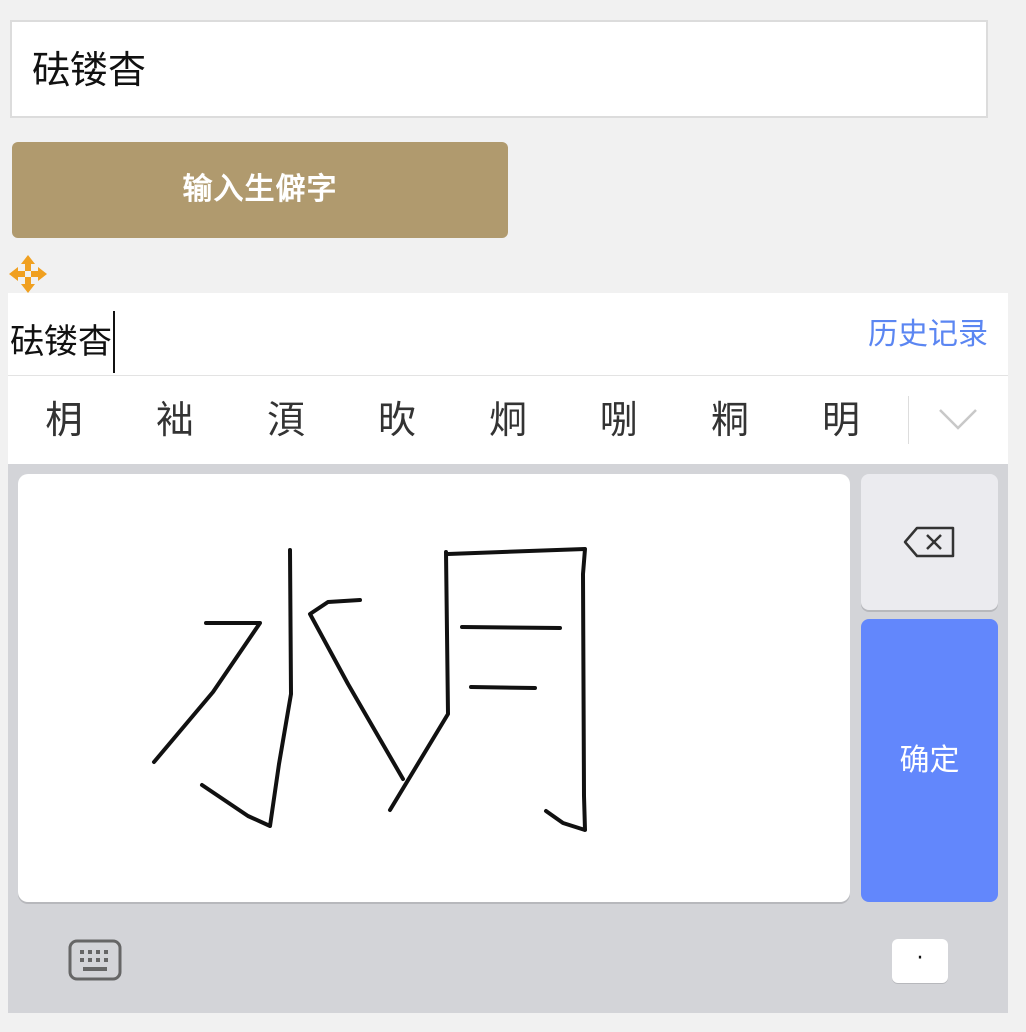 The image size is (1026, 1032). What do you see at coordinates (64, 420) in the screenshot?
I see `candidate-1: 枂` at bounding box center [64, 420].